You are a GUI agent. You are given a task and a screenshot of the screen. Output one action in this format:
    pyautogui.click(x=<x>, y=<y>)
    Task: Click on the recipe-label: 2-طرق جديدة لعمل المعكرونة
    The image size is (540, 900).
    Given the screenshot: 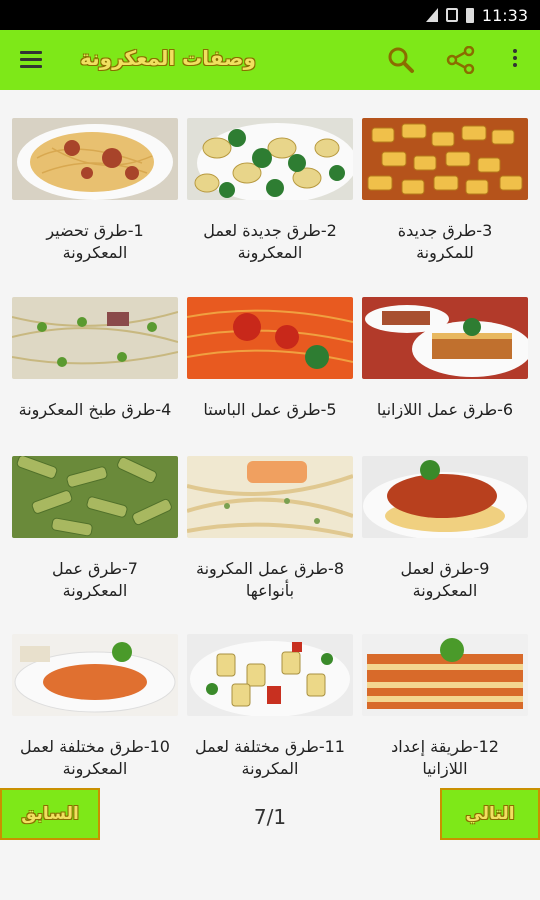 What is the action you would take?
    pyautogui.click(x=270, y=241)
    